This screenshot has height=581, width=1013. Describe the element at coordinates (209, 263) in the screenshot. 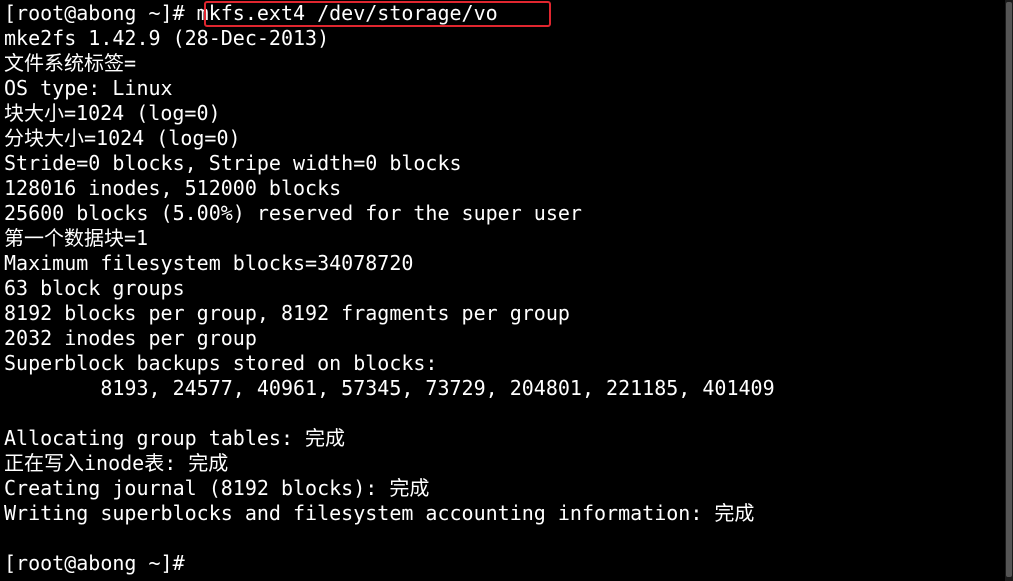

I see `output-line: Maximum filesystem blocks=34078720` at that location.